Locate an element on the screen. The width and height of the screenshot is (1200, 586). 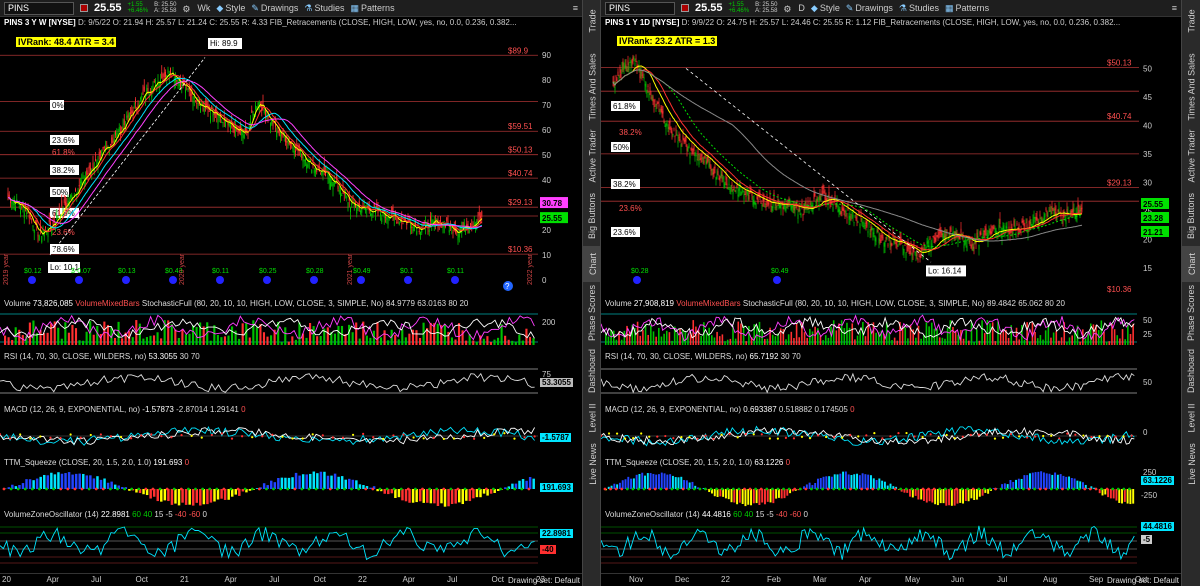
side-tab-label: Times And Sales is located at coordinates (1191, 87).